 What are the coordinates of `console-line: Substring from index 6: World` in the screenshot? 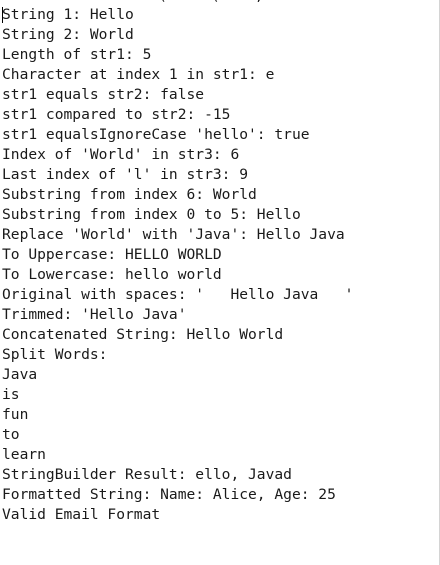 It's located at (129, 194).